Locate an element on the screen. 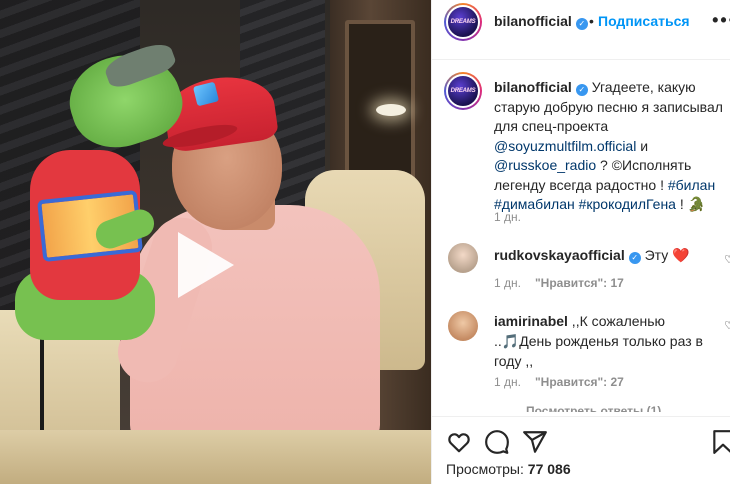  follow-button: Подписаться is located at coordinates (644, 21).